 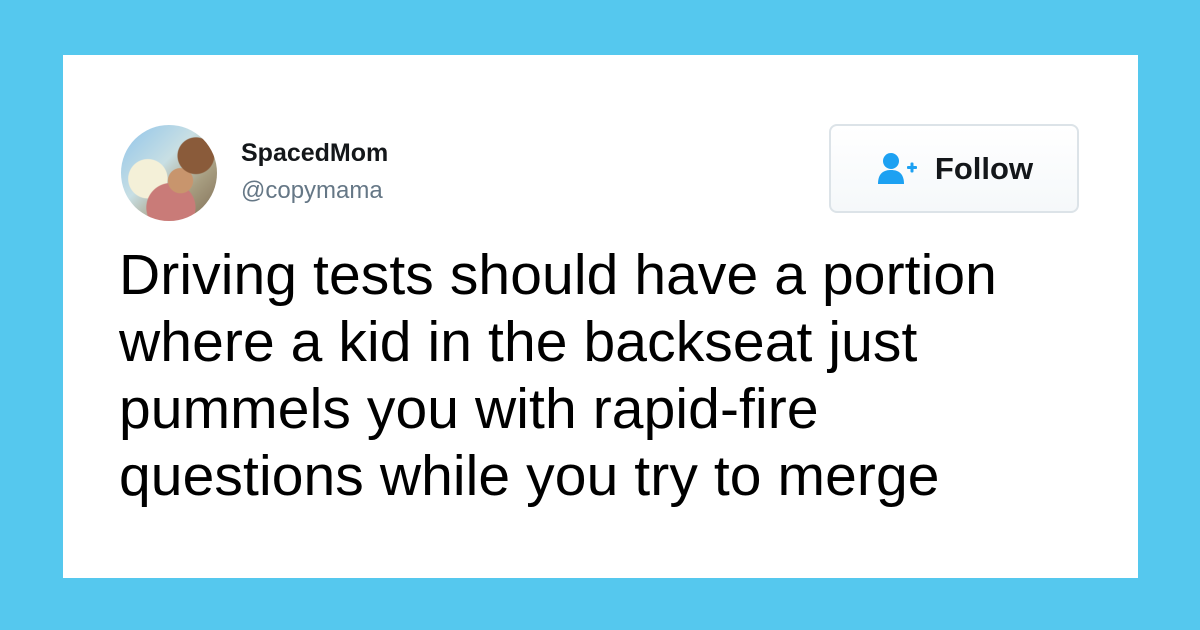 I want to click on follow-button: Follow, so click(x=954, y=168).